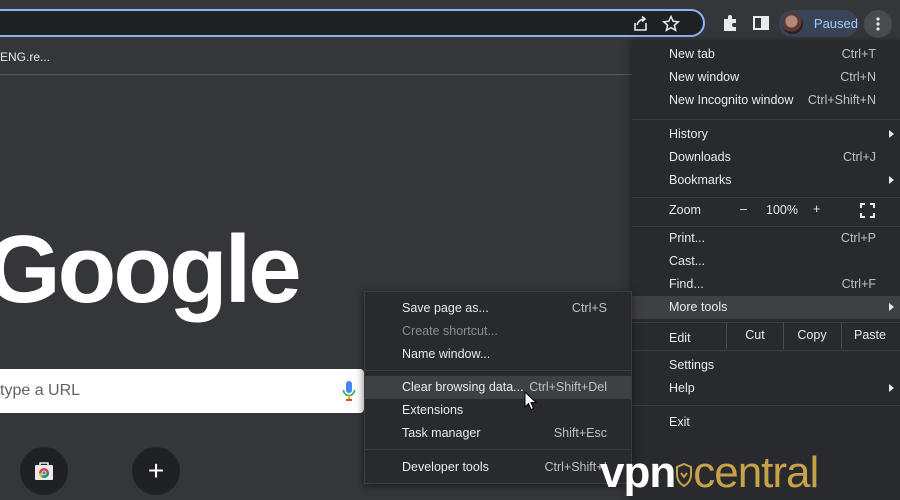 This screenshot has height=500, width=900. What do you see at coordinates (754, 335) in the screenshot?
I see `cut-button: Cut` at bounding box center [754, 335].